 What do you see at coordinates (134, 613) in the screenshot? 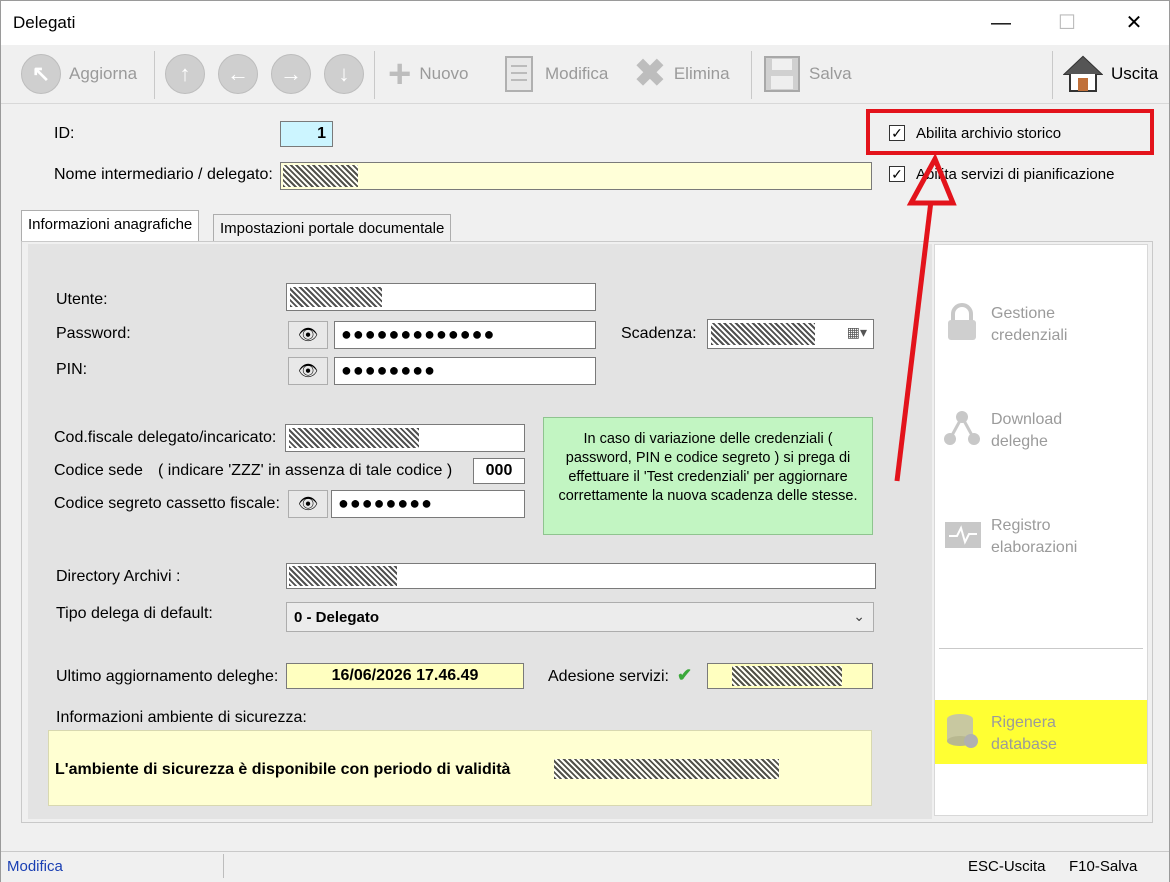
I see `delega-type-label: Tipo delega di default:` at bounding box center [134, 613].